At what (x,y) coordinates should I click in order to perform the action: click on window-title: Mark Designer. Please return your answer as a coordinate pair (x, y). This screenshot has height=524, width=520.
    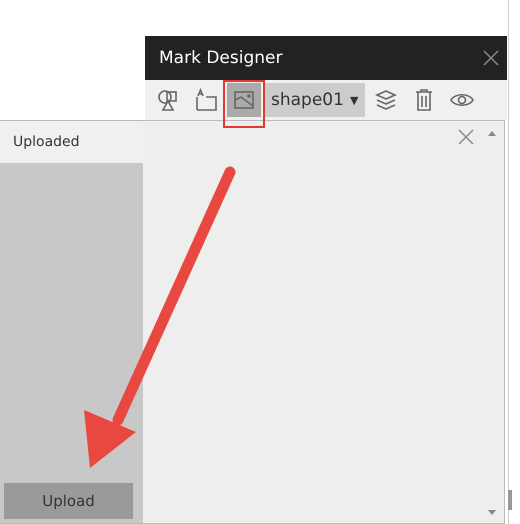
    Looking at the image, I should click on (220, 58).